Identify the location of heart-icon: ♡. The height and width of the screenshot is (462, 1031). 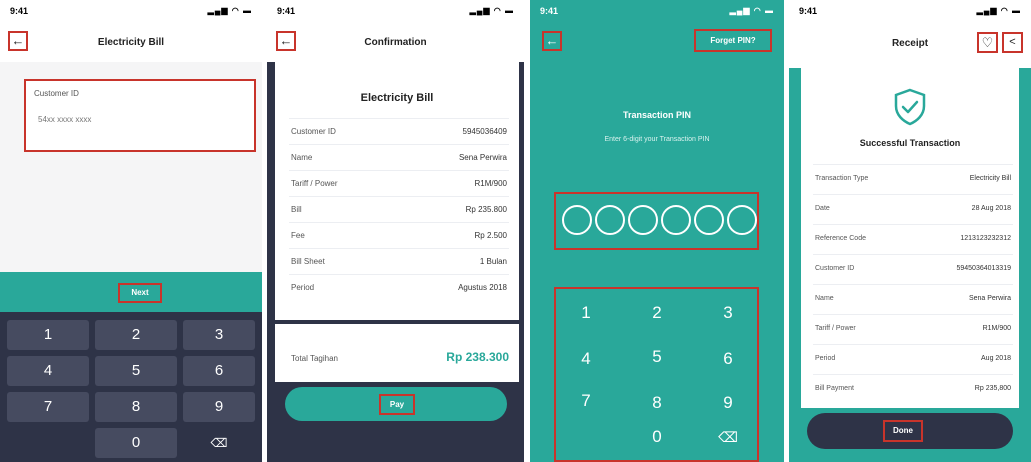
(987, 42).